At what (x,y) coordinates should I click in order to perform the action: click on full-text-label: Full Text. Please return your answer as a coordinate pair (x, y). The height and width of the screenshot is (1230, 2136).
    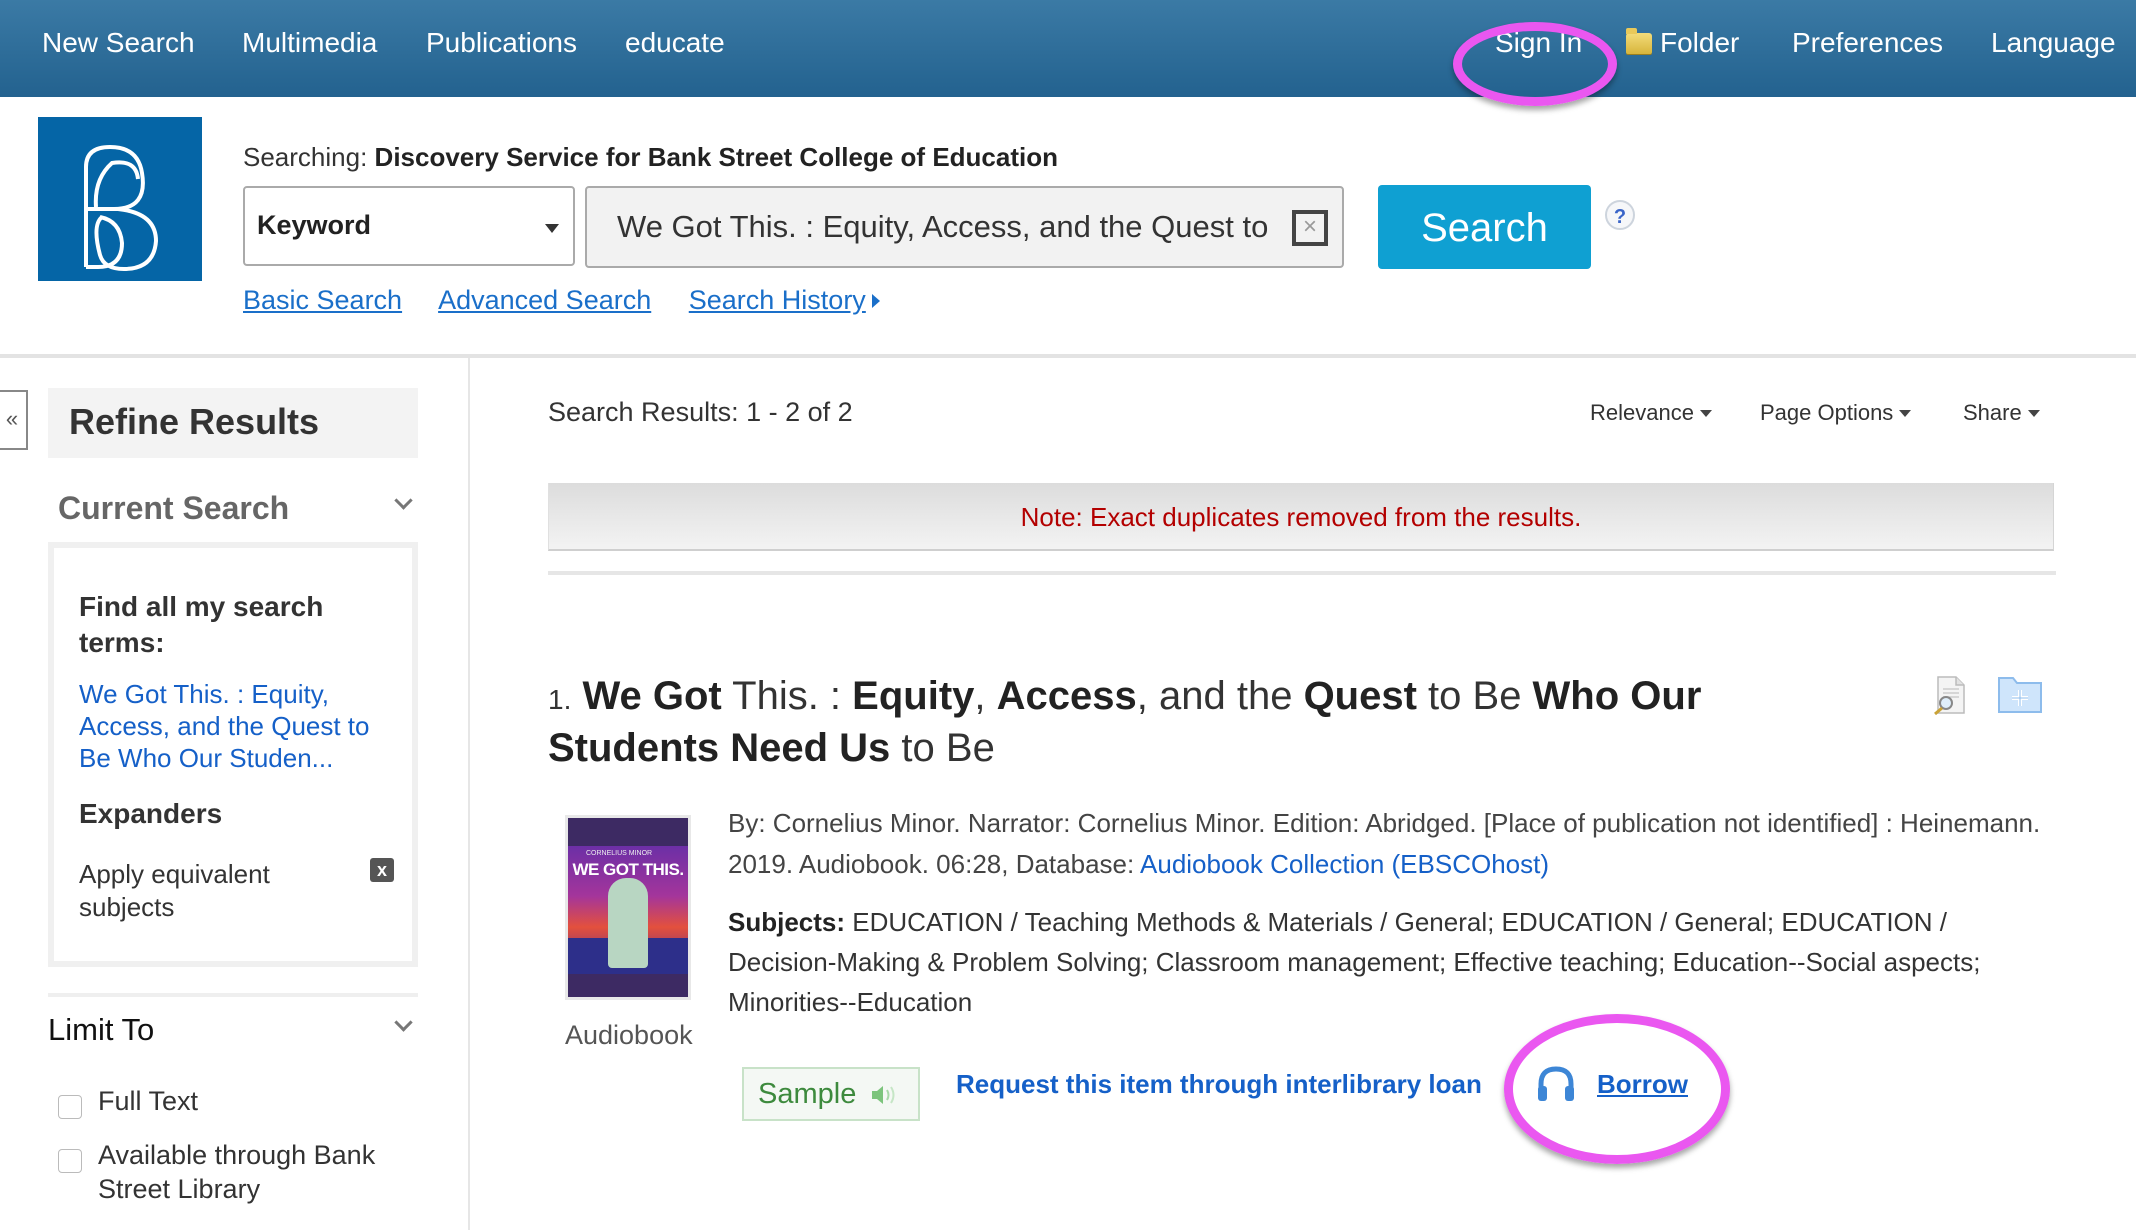
    Looking at the image, I should click on (148, 1101).